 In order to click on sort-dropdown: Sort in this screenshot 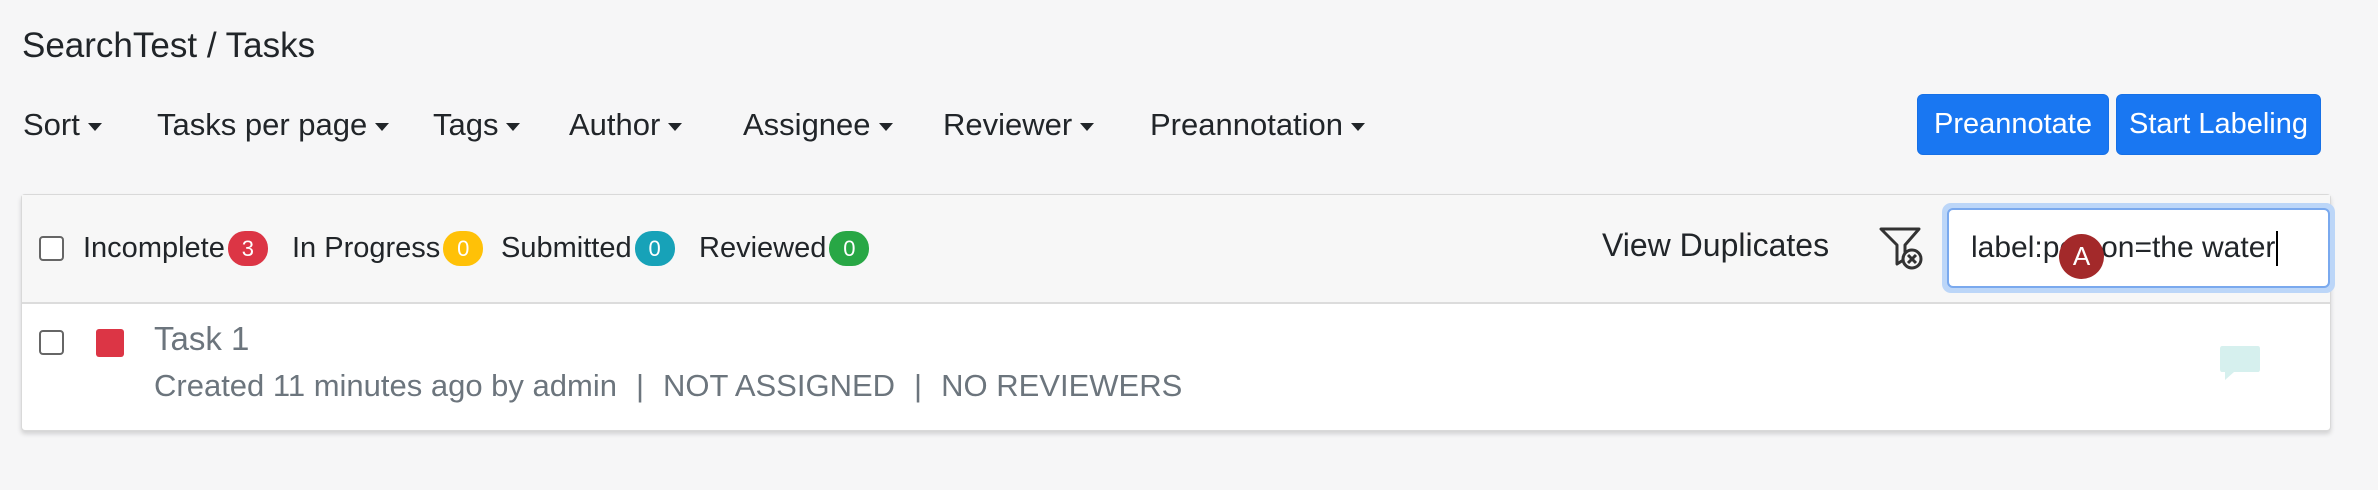, I will do `click(62, 125)`.